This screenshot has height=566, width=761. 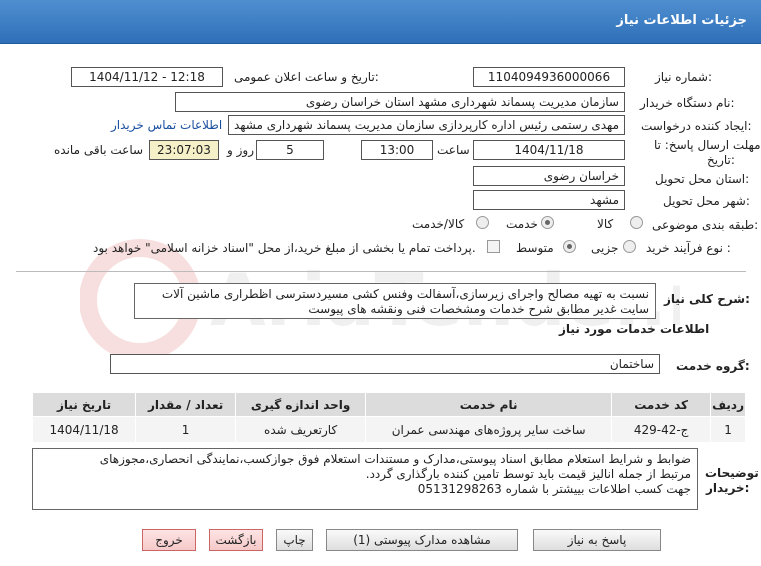 What do you see at coordinates (166, 125) in the screenshot?
I see `buyer-contact-link: اطلاعات تماس خریدار` at bounding box center [166, 125].